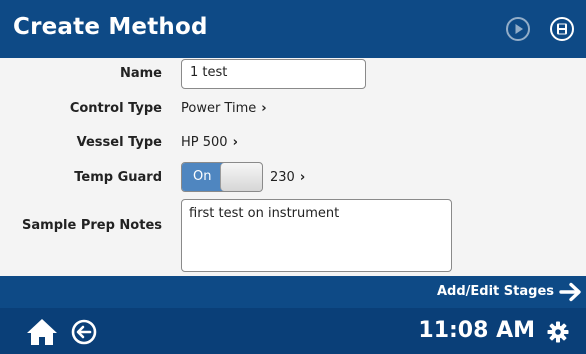 The width and height of the screenshot is (586, 354). Describe the element at coordinates (204, 142) in the screenshot. I see `vessel-type-value: HP 500` at that location.